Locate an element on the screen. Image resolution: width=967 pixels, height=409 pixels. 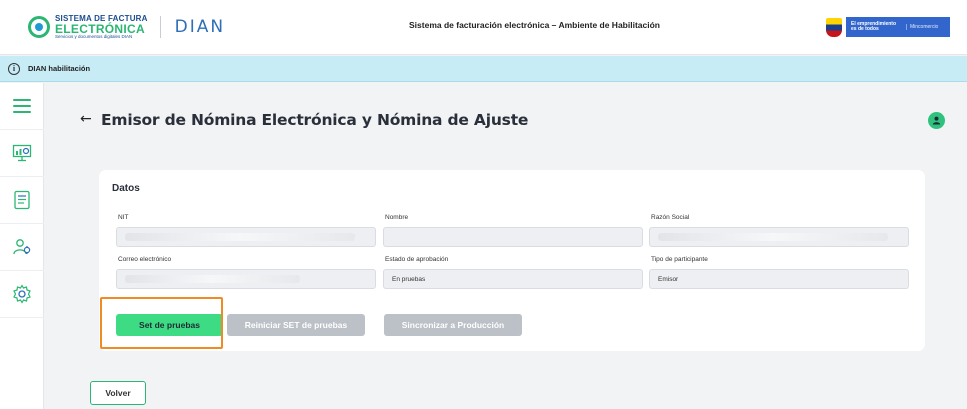
colombia-shield-icon is located at coordinates (834, 27).